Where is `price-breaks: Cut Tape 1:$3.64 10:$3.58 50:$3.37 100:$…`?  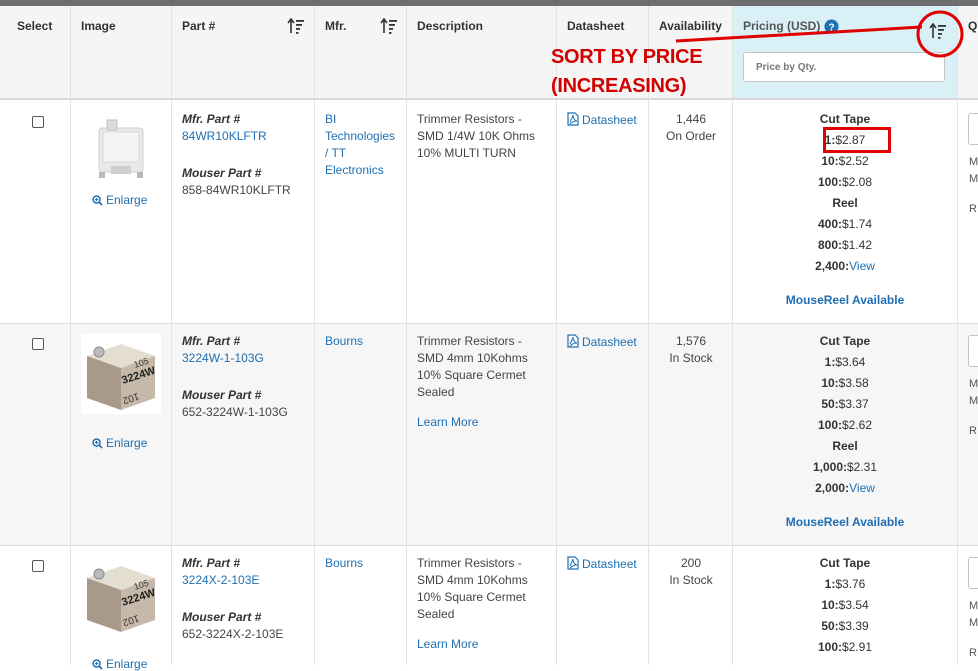 price-breaks: Cut Tape 1:$3.64 10:$3.58 50:$3.37 100:$… is located at coordinates (845, 417).